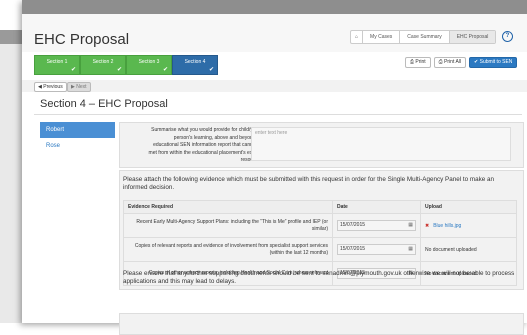  What do you see at coordinates (278, 114) in the screenshot?
I see `divider` at bounding box center [278, 114].